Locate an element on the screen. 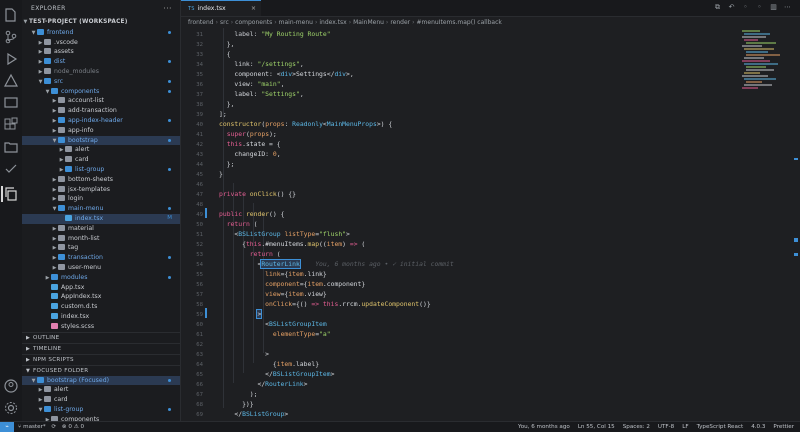 The height and width of the screenshot is (432, 800). tree-item-app-info: ▶ app-info is located at coordinates (101, 131).